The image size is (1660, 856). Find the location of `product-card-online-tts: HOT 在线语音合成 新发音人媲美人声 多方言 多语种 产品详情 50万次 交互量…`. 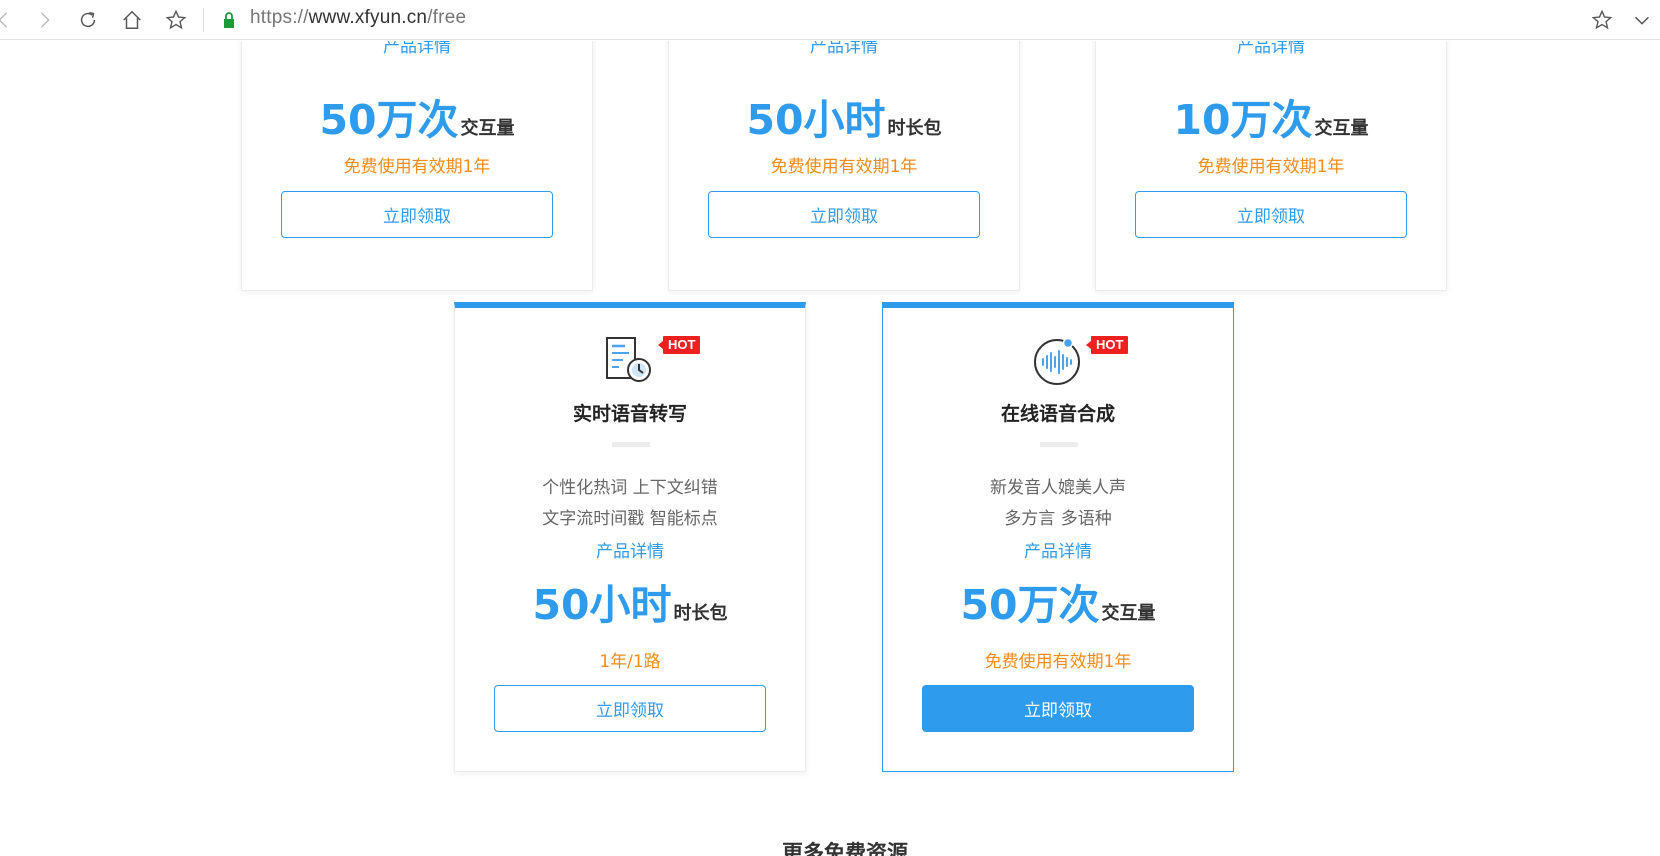

product-card-online-tts: HOT 在线语音合成 新发音人媲美人声 多方言 多语种 产品详情 50万次 交互量… is located at coordinates (1058, 537).